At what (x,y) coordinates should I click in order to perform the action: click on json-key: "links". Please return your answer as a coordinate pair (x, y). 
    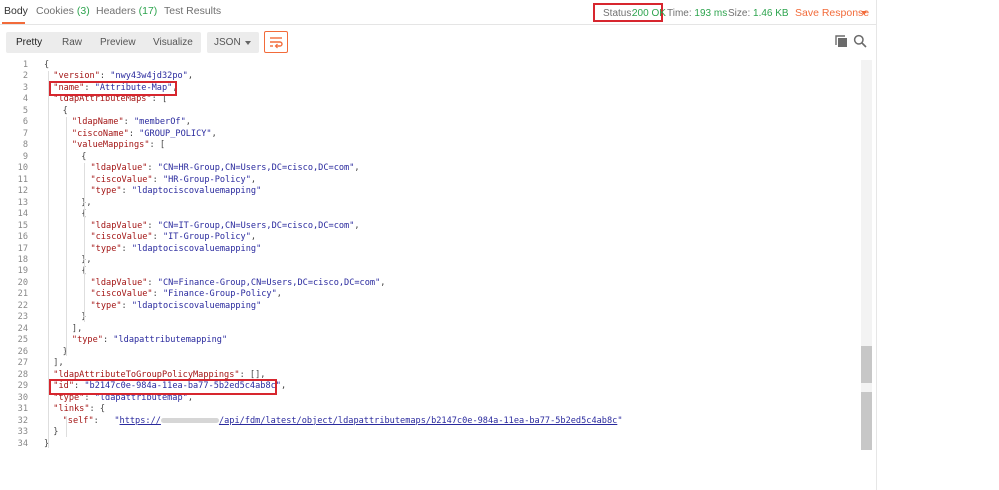
    Looking at the image, I should click on (71, 409).